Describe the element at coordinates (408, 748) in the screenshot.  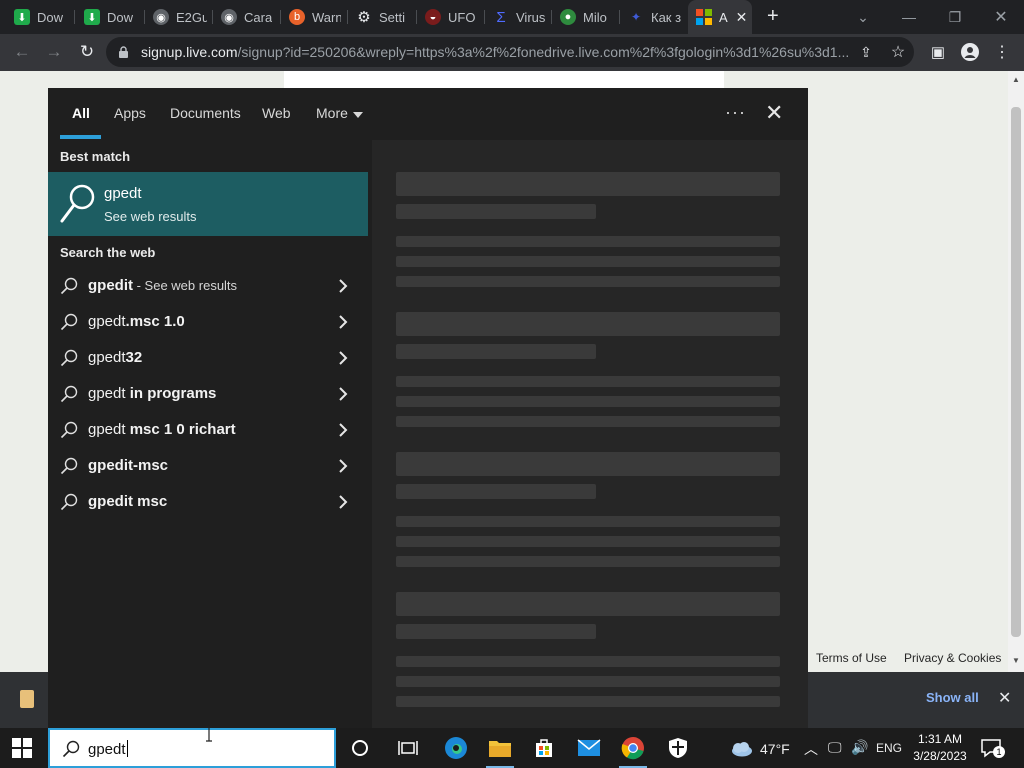
I see `task-view-icon` at that location.